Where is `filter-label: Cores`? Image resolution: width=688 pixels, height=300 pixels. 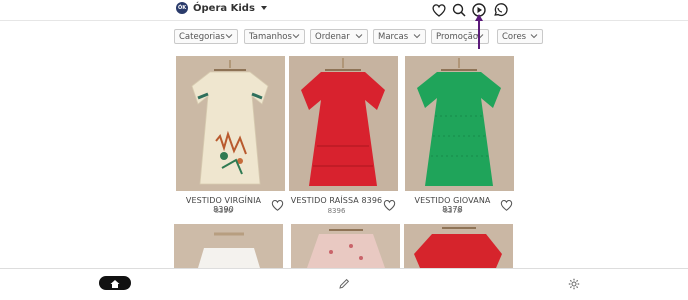 filter-label: Cores is located at coordinates (514, 36).